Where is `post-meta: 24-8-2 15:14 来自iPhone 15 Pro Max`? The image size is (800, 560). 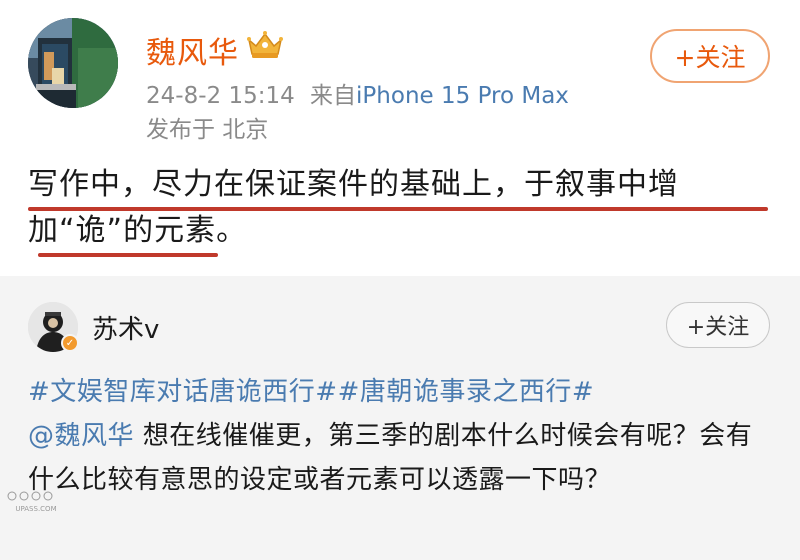
post-meta: 24-8-2 15:14 来自iPhone 15 Pro Max is located at coordinates (357, 93).